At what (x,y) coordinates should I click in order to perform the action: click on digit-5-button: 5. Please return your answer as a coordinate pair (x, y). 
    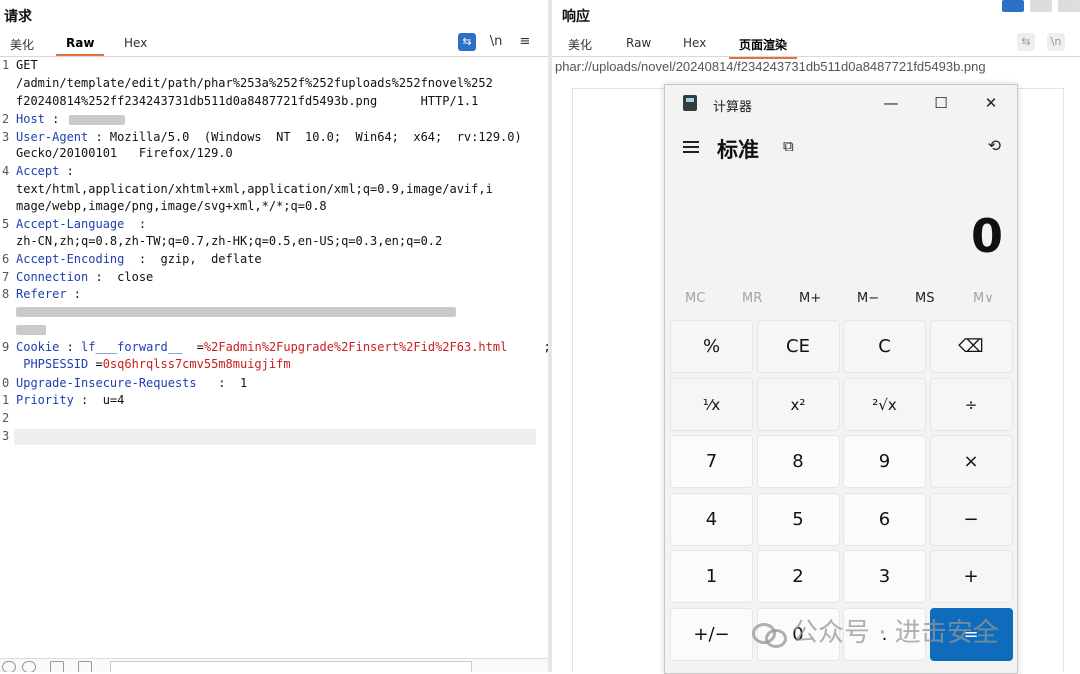
    Looking at the image, I should click on (798, 519).